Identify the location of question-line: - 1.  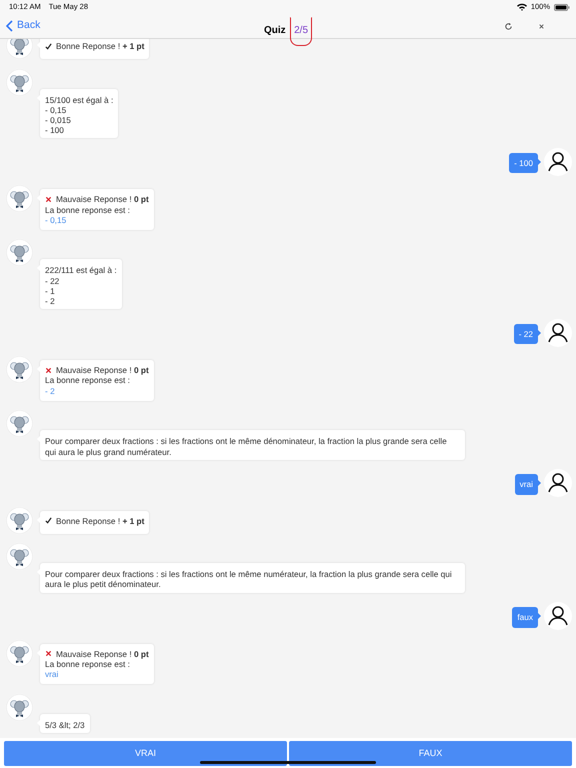
(50, 291).